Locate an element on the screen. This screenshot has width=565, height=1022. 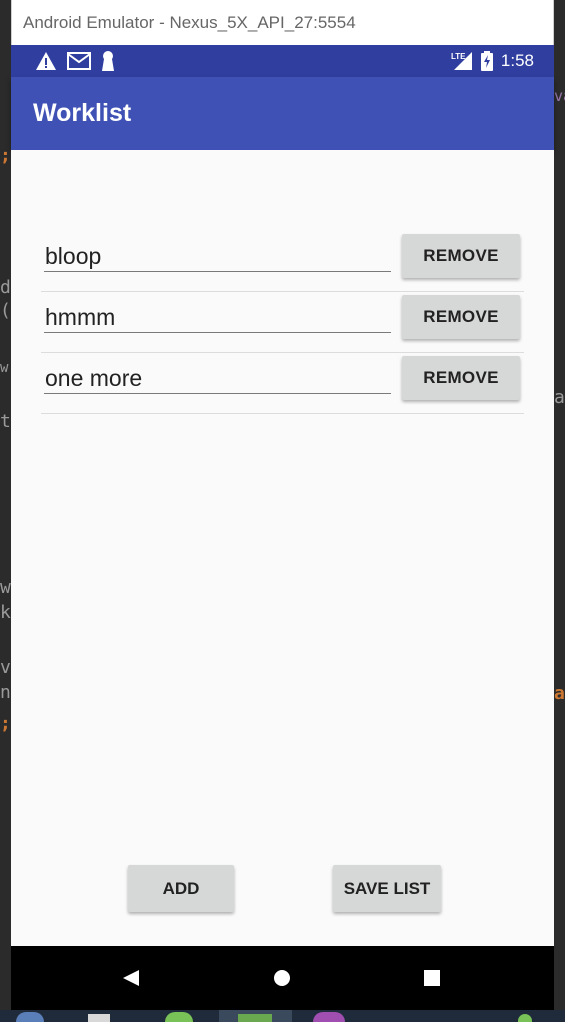
mail-icon is located at coordinates (79, 61).